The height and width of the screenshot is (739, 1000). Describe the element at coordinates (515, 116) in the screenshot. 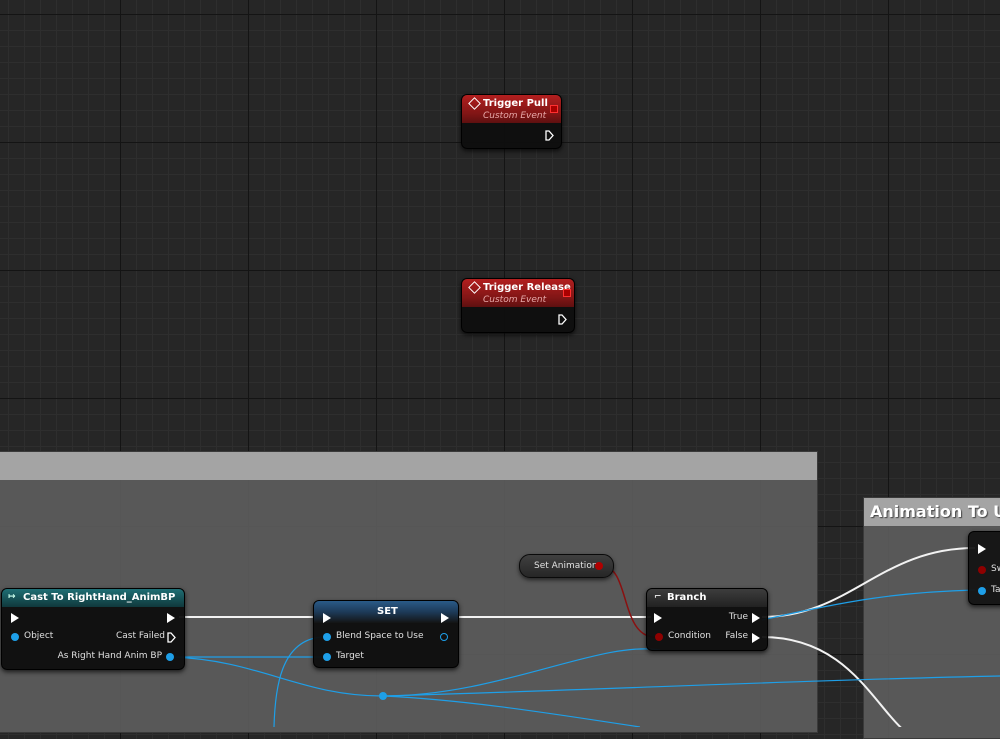

I see `trigger-pull-subtitle: Custom Event` at that location.